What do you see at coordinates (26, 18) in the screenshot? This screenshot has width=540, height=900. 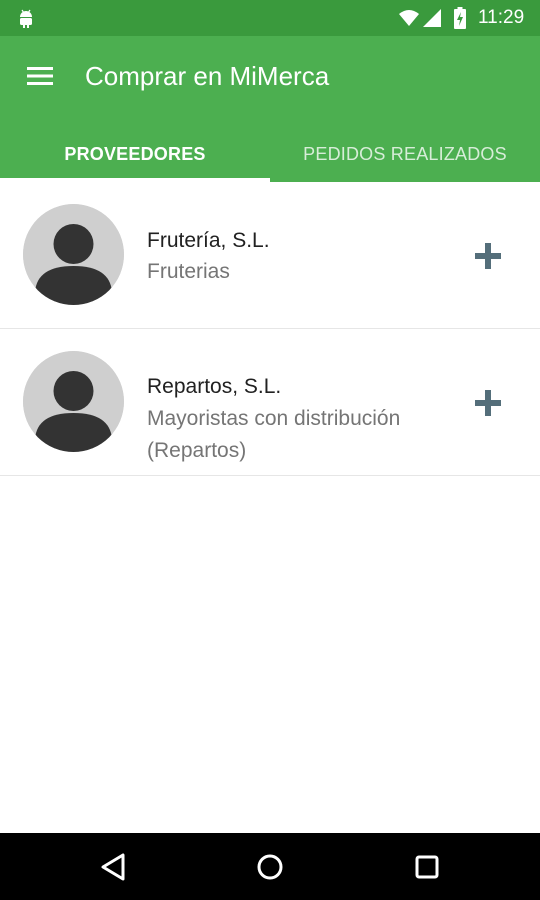 I see `android-icon` at bounding box center [26, 18].